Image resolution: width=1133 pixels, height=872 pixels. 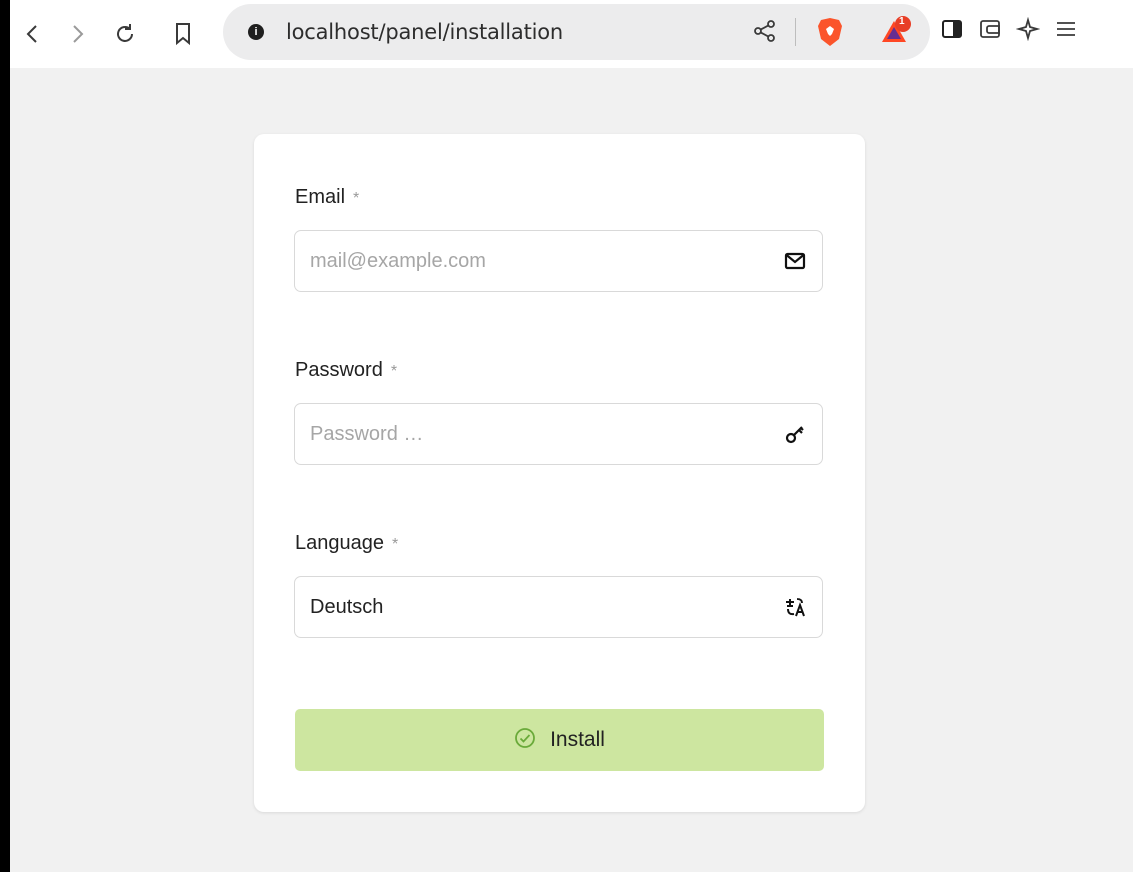 What do you see at coordinates (347, 543) in the screenshot?
I see `language-label: Language *` at bounding box center [347, 543].